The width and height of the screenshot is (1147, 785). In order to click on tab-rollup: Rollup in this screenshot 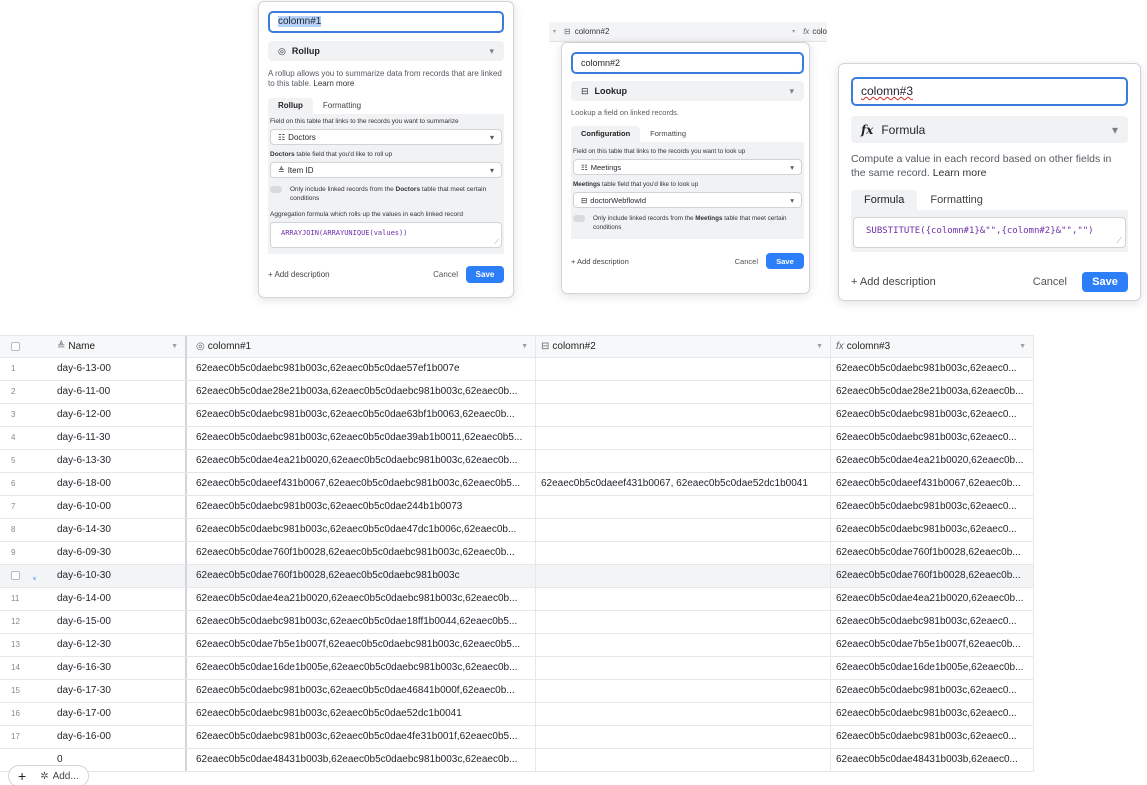, I will do `click(290, 106)`.